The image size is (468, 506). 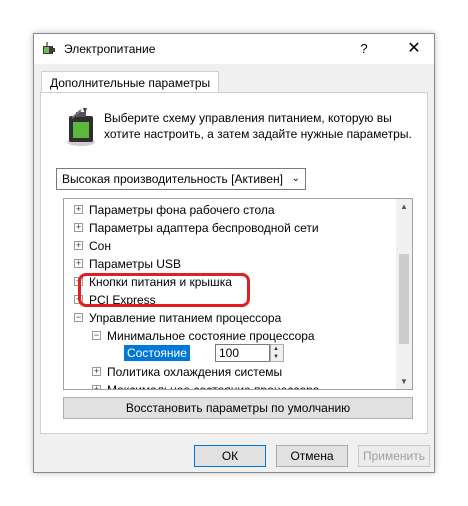 What do you see at coordinates (364, 49) in the screenshot?
I see `help-button: ?` at bounding box center [364, 49].